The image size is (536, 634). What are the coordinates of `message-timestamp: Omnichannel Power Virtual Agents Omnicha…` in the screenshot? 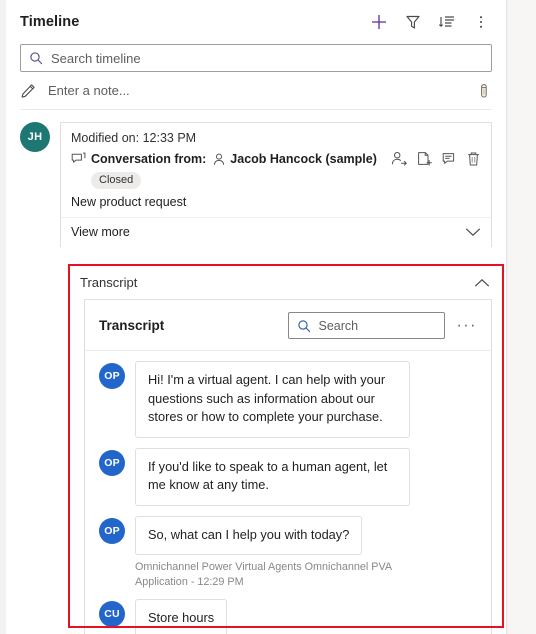 It's located at (263, 574).